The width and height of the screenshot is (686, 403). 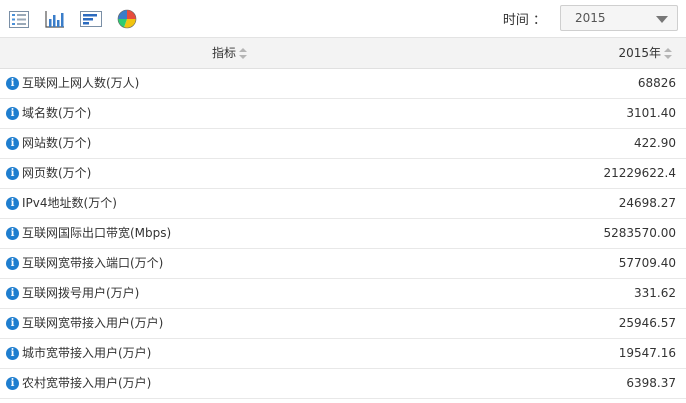 I want to click on row-value: 68826, so click(x=656, y=83).